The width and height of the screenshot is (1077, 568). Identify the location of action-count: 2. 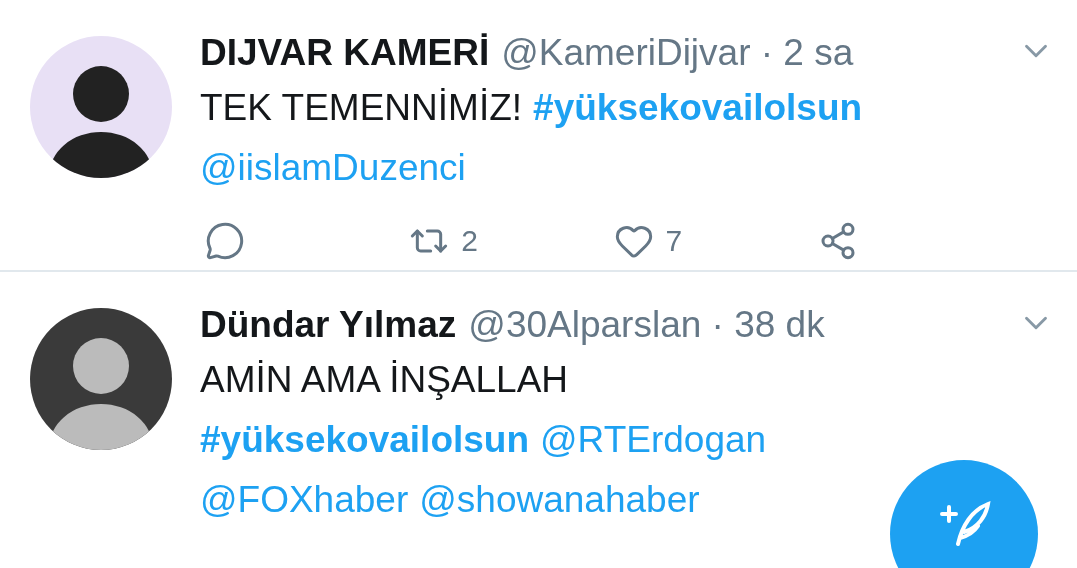
(469, 241).